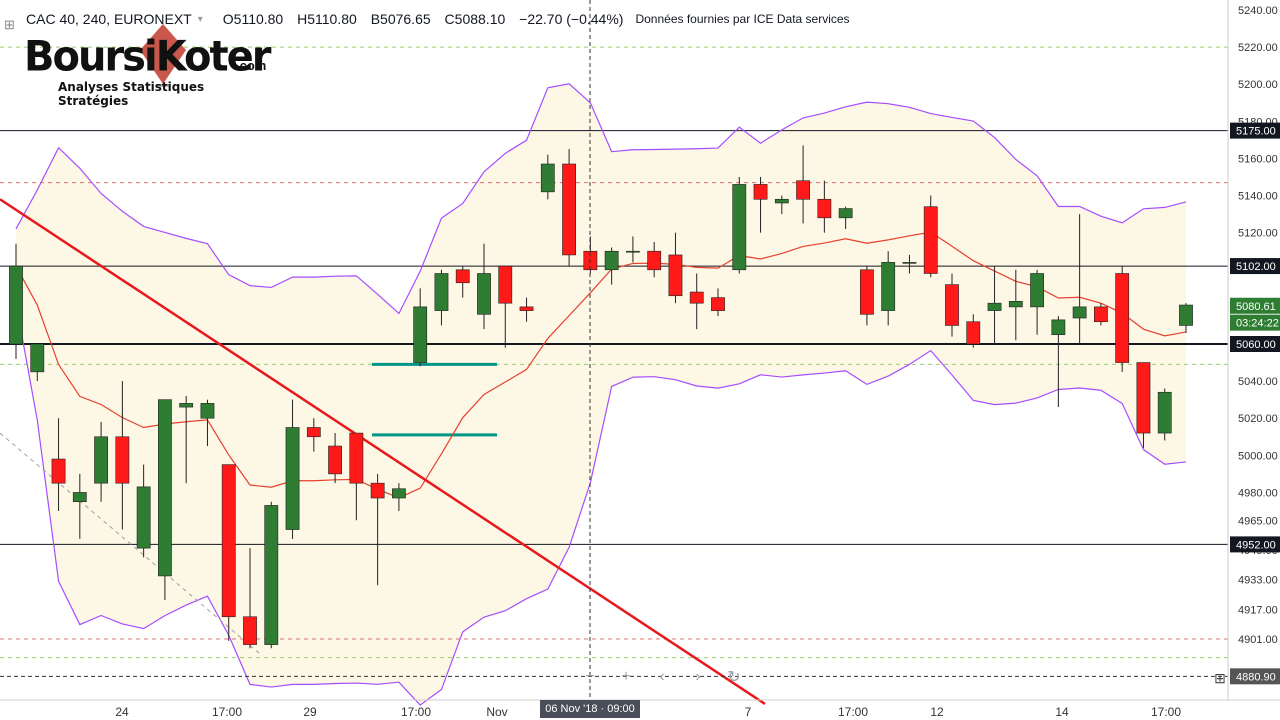  What do you see at coordinates (1258, 159) in the screenshot?
I see `price-tick-label: 5160.00` at bounding box center [1258, 159].